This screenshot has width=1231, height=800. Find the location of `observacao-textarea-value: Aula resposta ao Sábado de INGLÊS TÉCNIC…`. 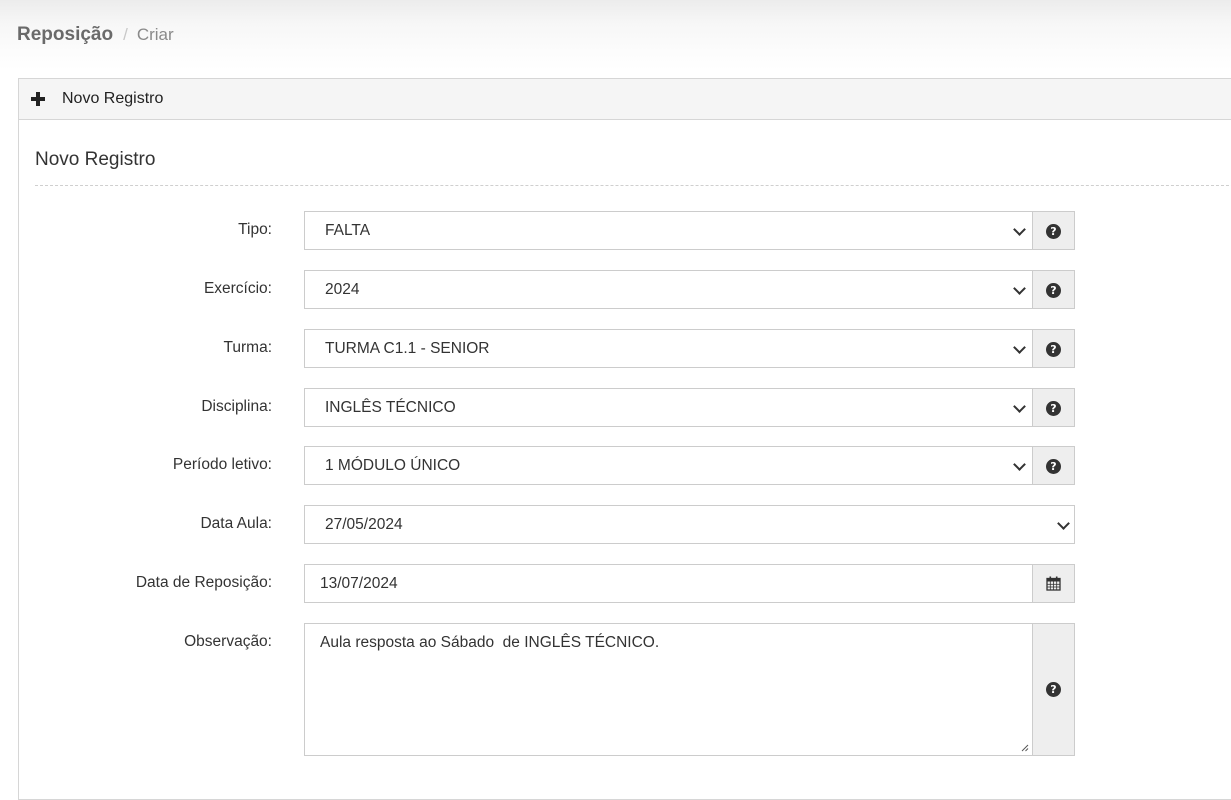

observacao-textarea-value: Aula resposta ao Sábado de INGLÊS TÉCNIC… is located at coordinates (490, 642).